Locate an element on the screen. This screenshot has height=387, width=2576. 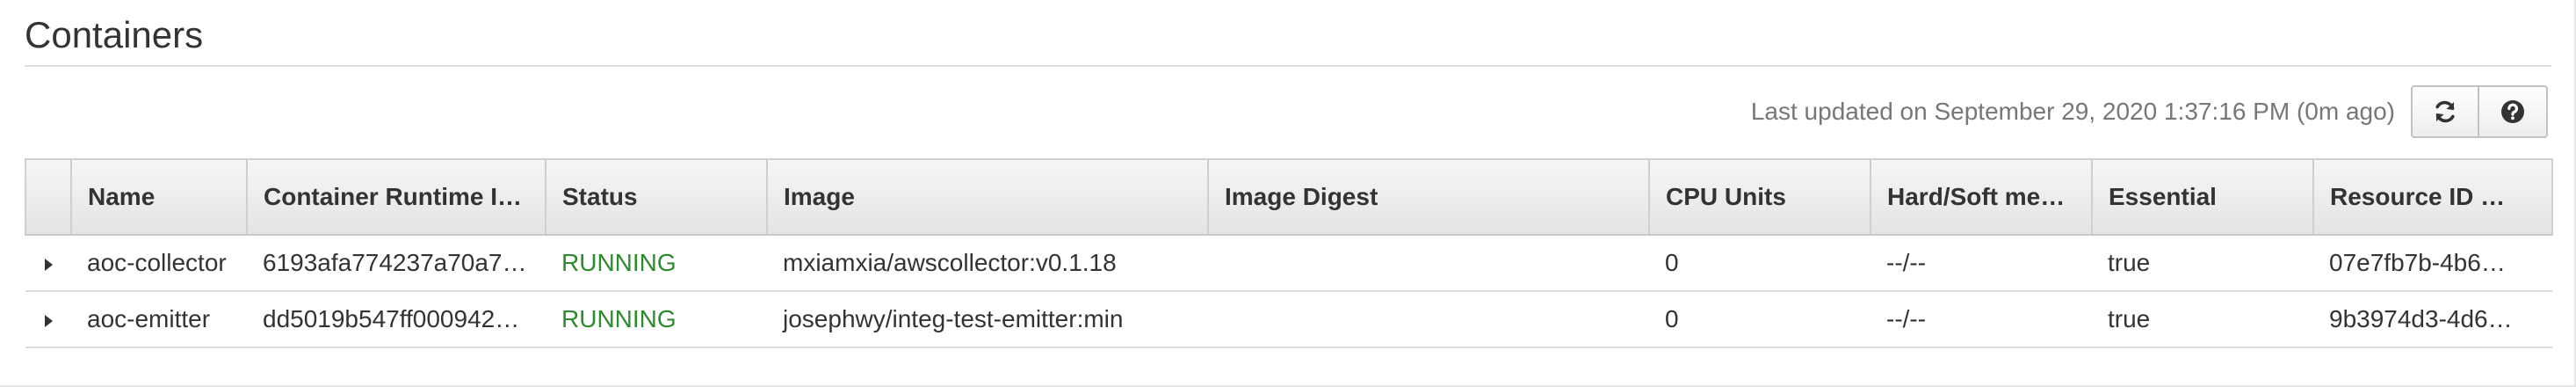
help-button is located at coordinates (2513, 111).